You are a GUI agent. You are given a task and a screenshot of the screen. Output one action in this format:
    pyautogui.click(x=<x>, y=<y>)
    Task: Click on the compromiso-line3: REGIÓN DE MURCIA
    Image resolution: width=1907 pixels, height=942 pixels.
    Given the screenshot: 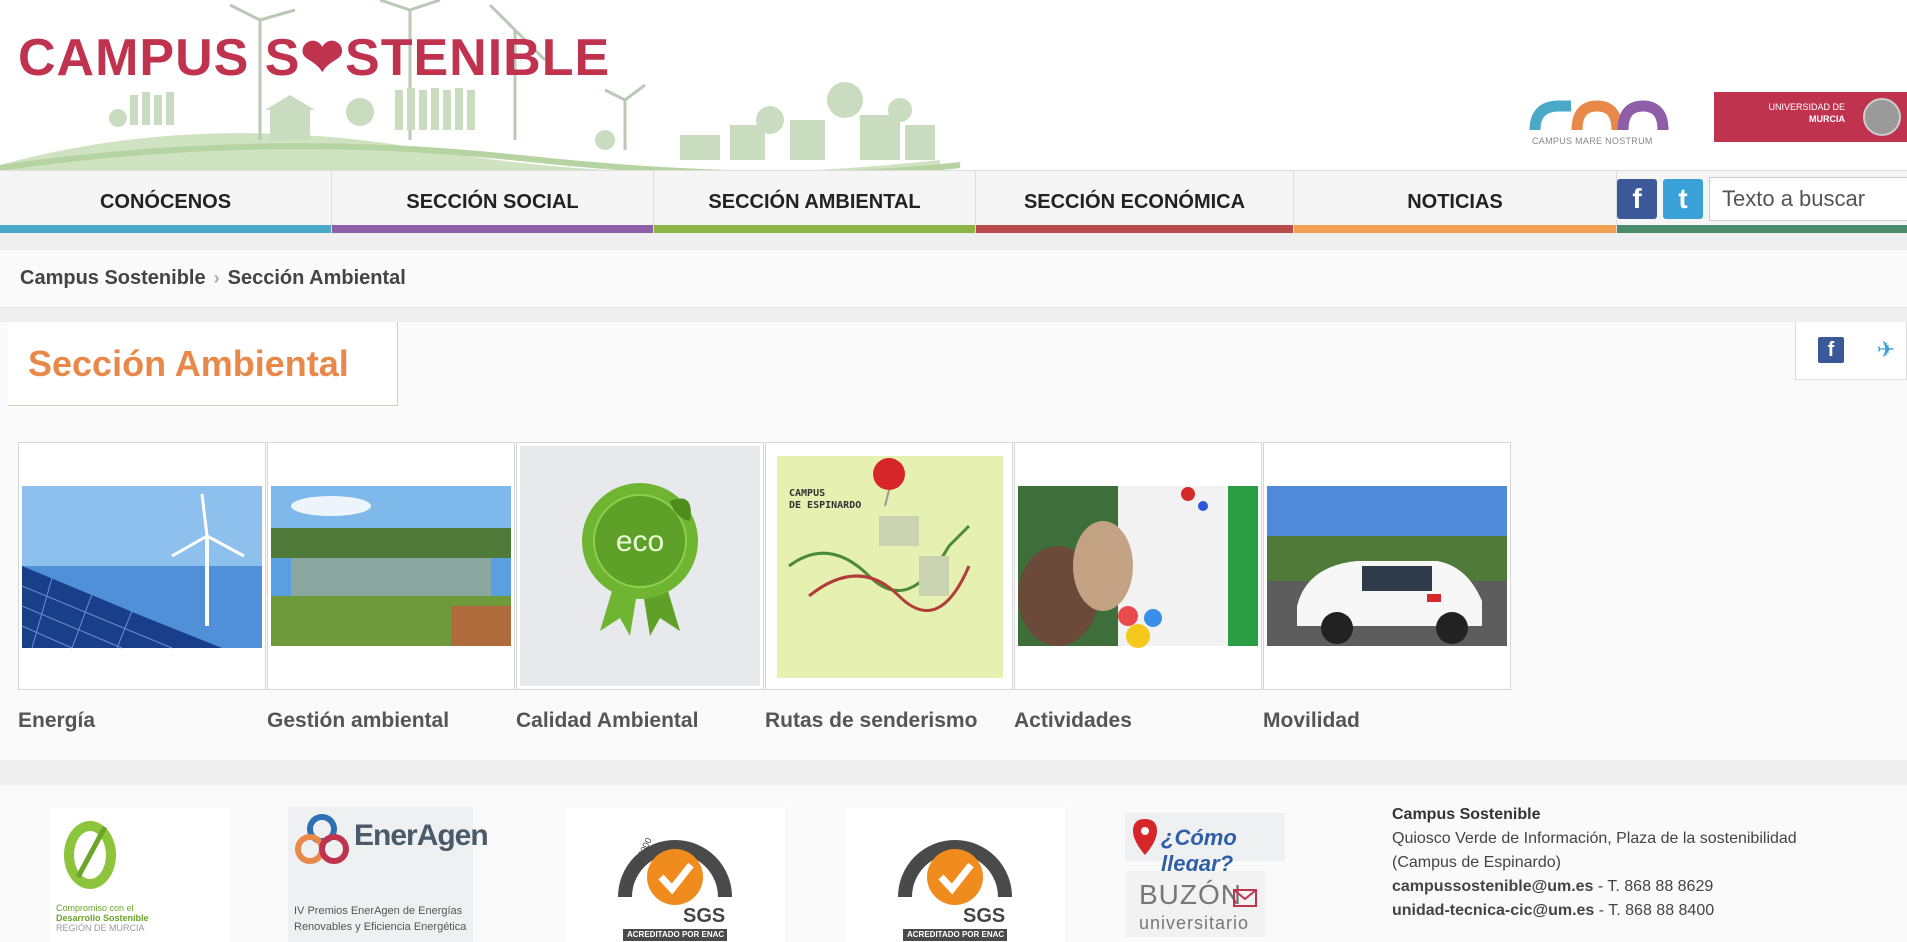 What is the action you would take?
    pyautogui.click(x=100, y=928)
    